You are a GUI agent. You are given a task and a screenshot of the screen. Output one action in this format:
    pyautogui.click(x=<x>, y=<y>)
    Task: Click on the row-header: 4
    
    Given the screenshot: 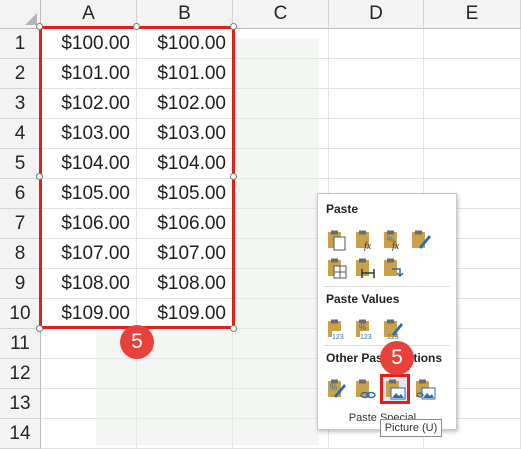 What is the action you would take?
    pyautogui.click(x=20, y=134)
    